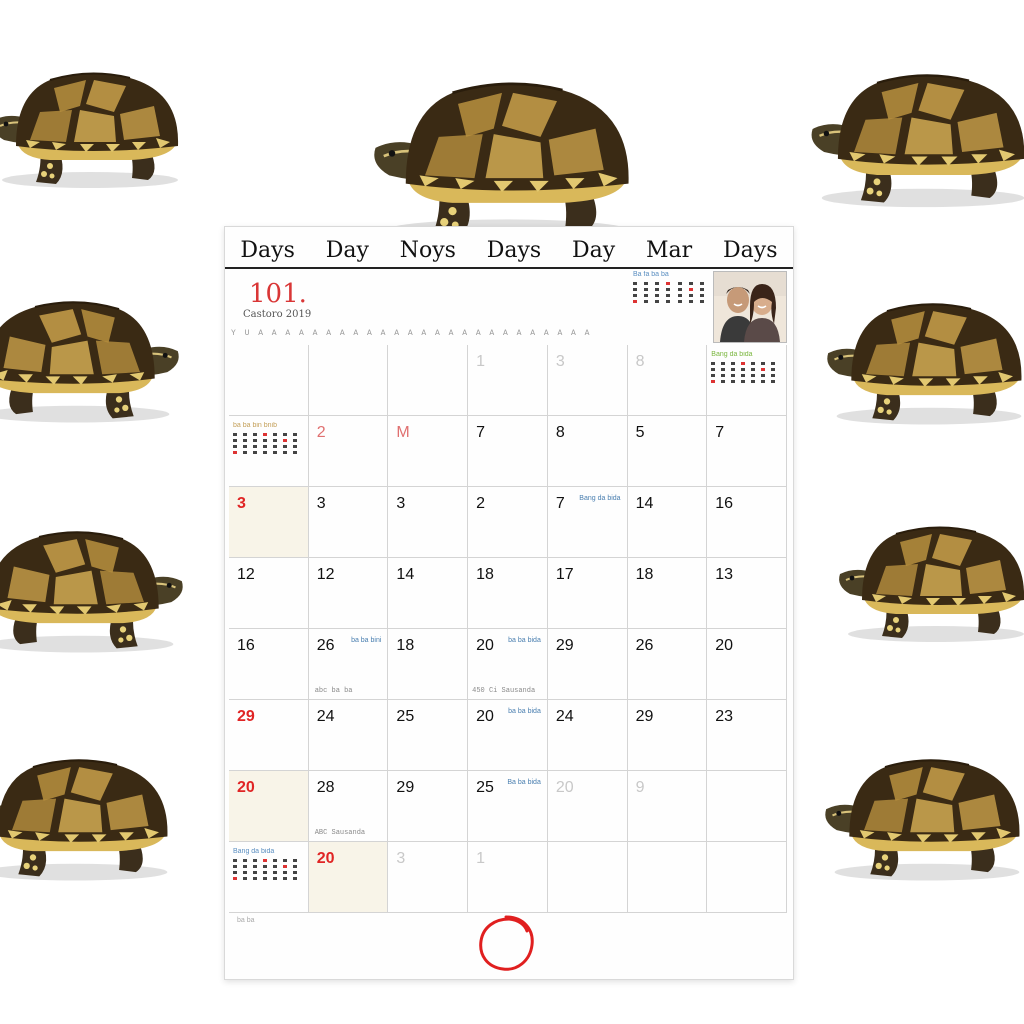  I want to click on calendar-year: 101., so click(278, 294).